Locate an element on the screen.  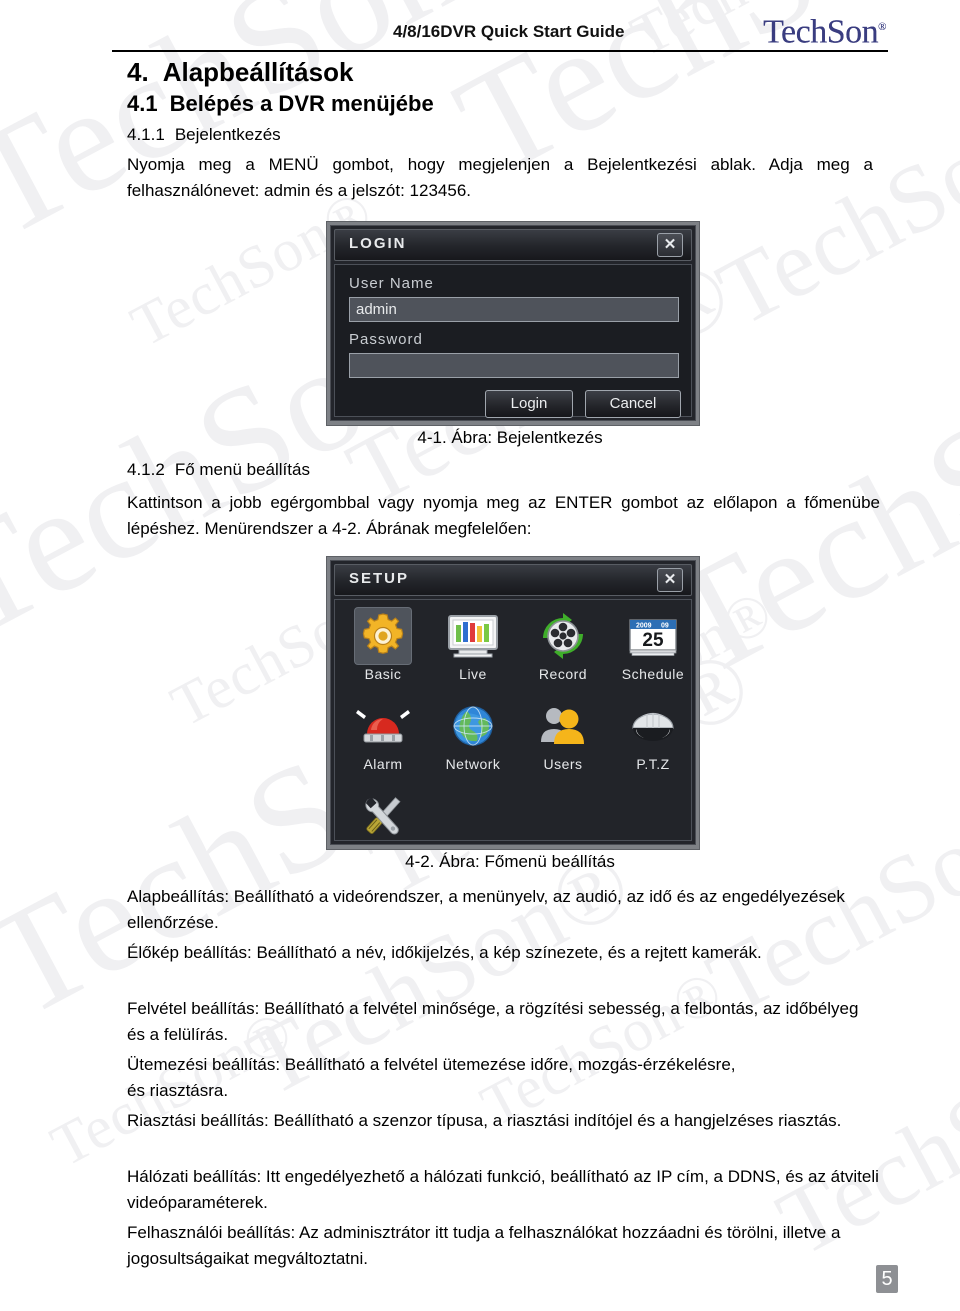
subsection-title: Belépés a DVR menüjébe is located at coordinates (301, 103).